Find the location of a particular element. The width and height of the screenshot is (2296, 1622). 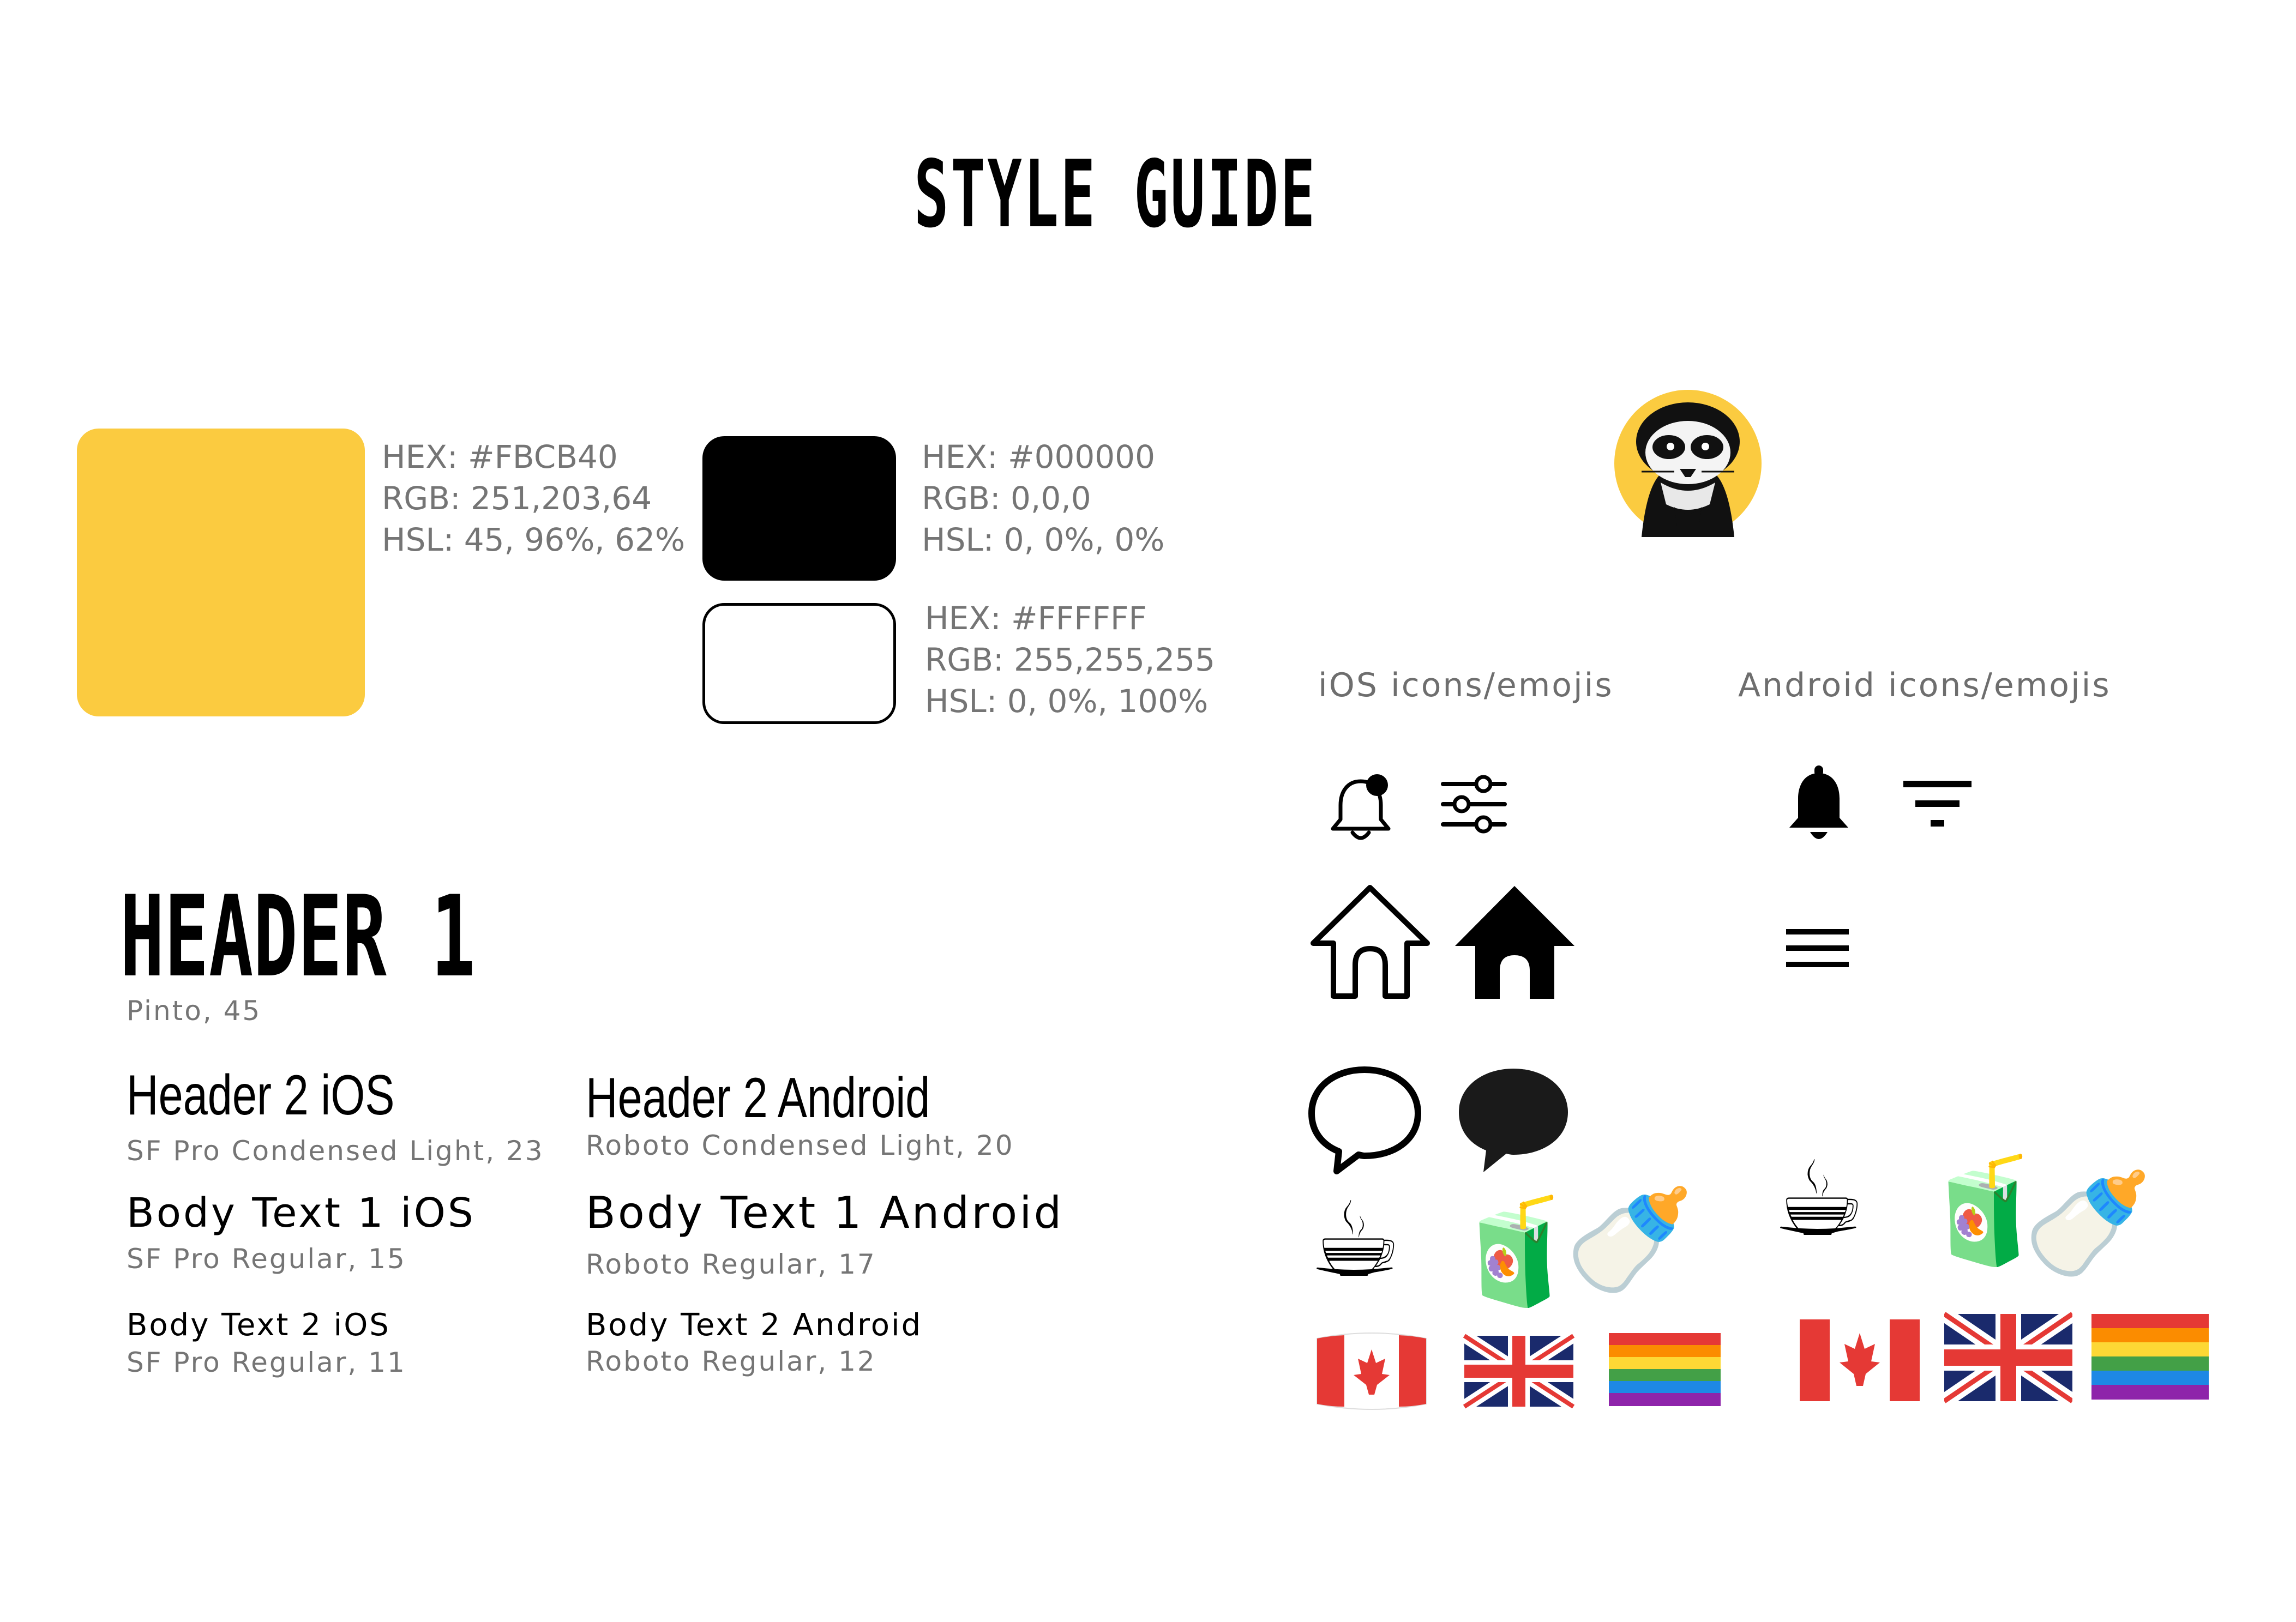

ios-body2-spec: SF Pro Regular, 11 is located at coordinates (266, 1362).